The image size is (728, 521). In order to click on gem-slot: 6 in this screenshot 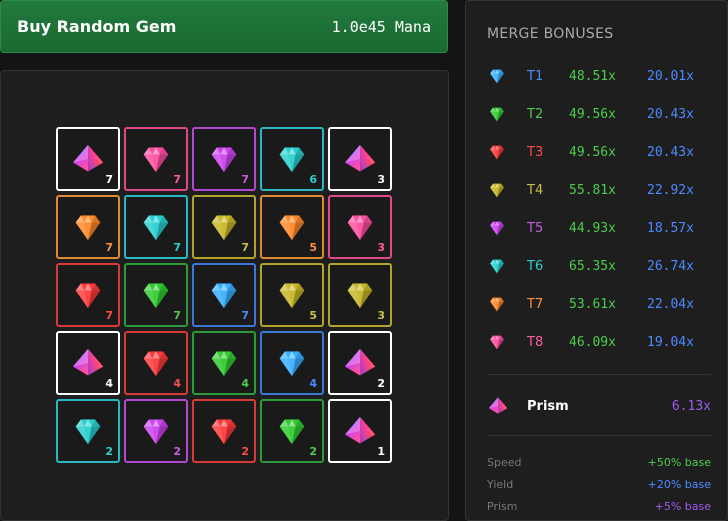, I will do `click(292, 159)`.